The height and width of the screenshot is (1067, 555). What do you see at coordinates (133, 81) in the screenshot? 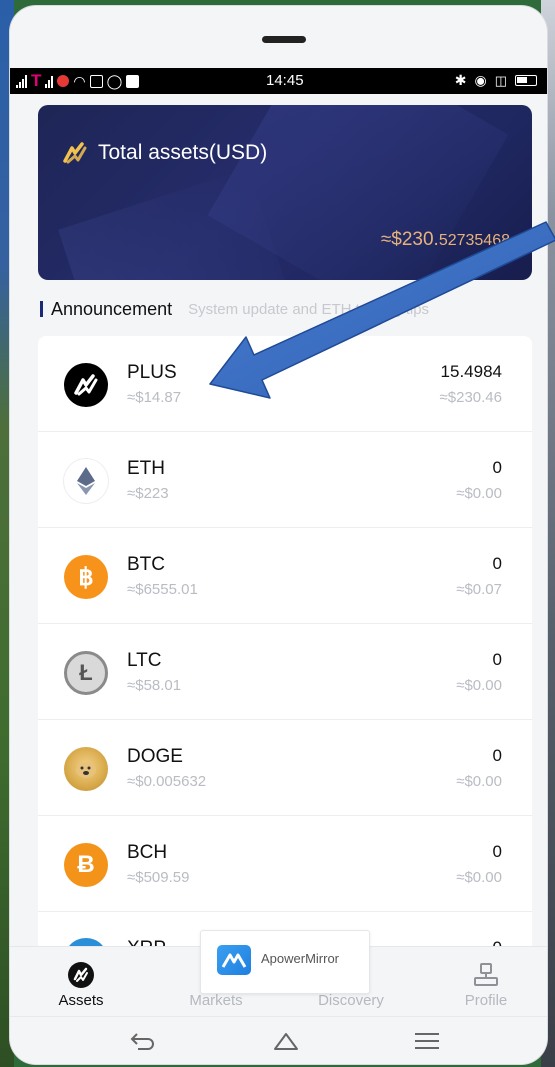
I see `facebook-icon` at bounding box center [133, 81].